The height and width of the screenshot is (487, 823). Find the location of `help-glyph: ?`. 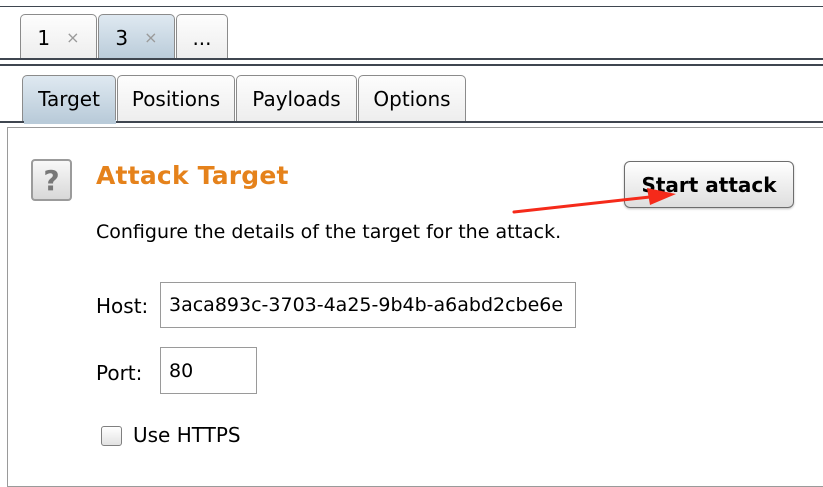

help-glyph: ? is located at coordinates (51, 180).